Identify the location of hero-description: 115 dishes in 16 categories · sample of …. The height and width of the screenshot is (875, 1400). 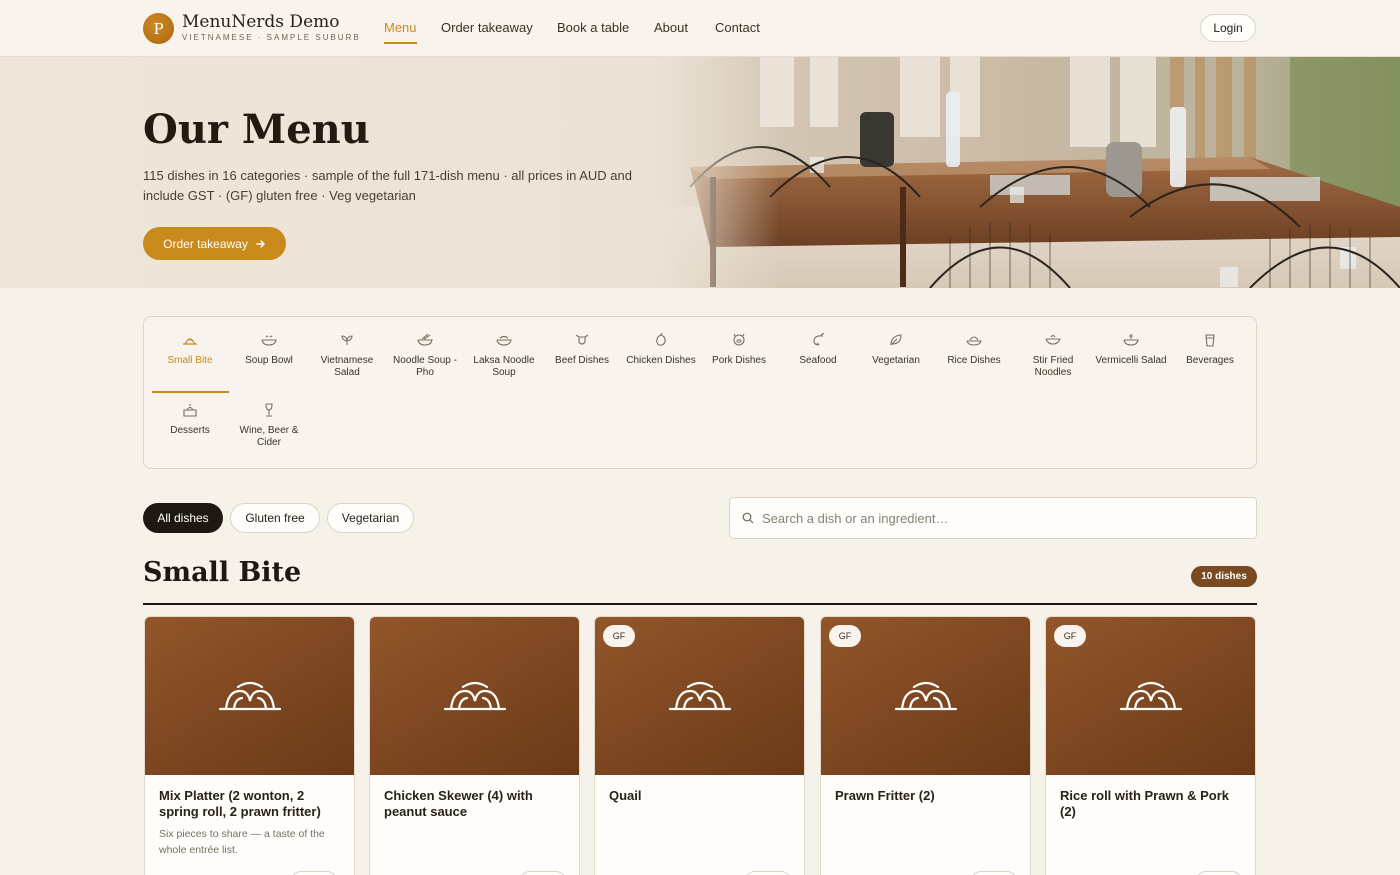
(387, 185).